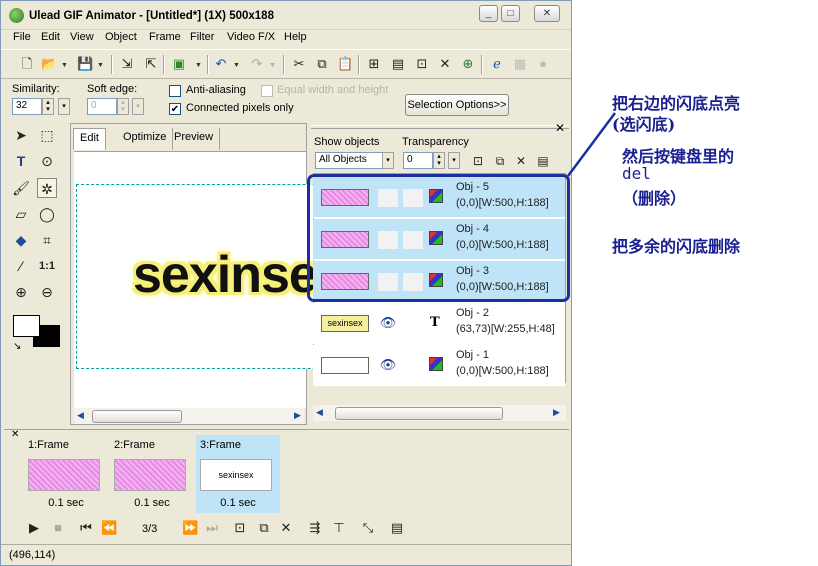 Image resolution: width=818 pixels, height=566 pixels. Describe the element at coordinates (47, 135) in the screenshot. I see `marquee-tool-icon: ⬚` at that location.